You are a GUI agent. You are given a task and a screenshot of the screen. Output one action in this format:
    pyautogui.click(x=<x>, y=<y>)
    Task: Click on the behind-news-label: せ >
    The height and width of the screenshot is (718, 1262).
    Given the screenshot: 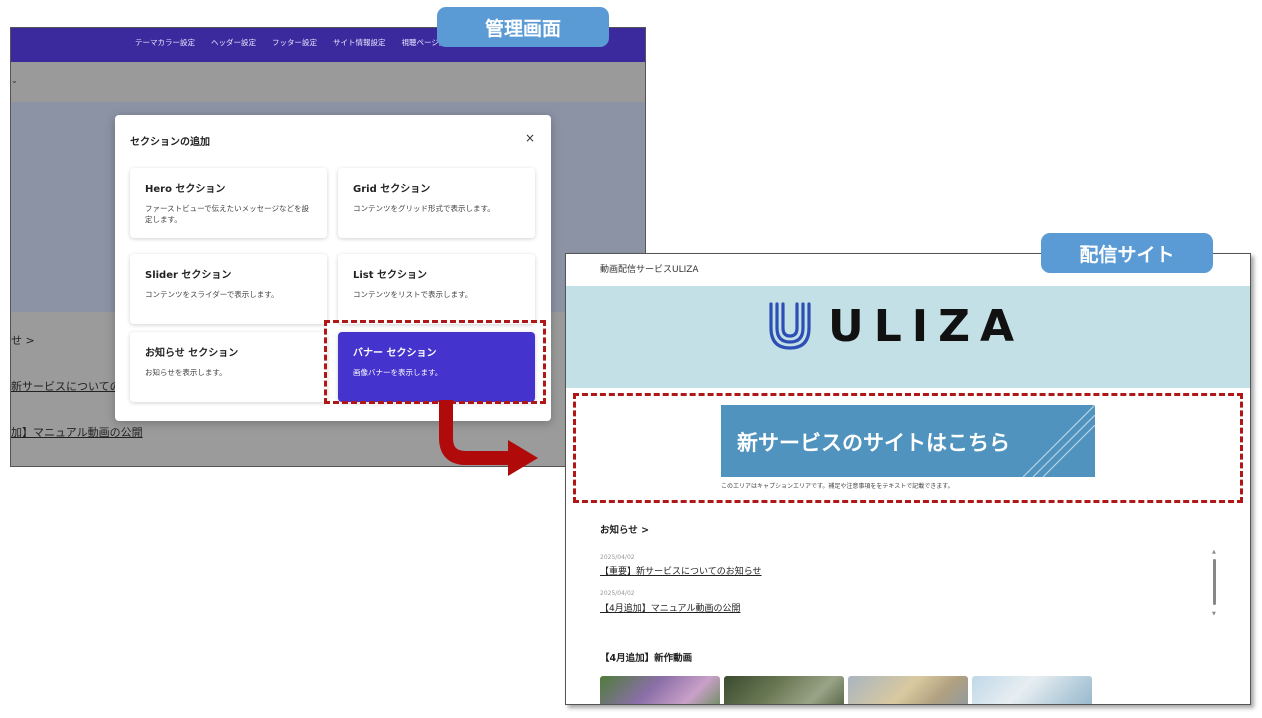 What is the action you would take?
    pyautogui.click(x=23, y=340)
    